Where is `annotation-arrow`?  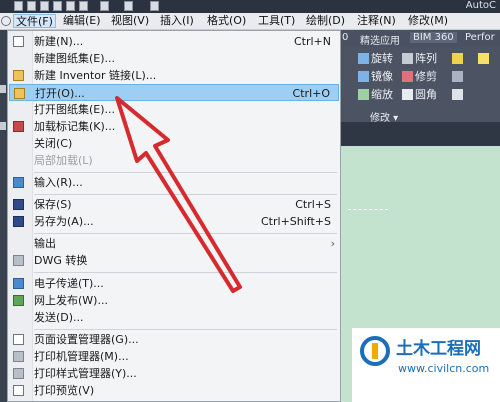 annotation-arrow is located at coordinates (178, 194).